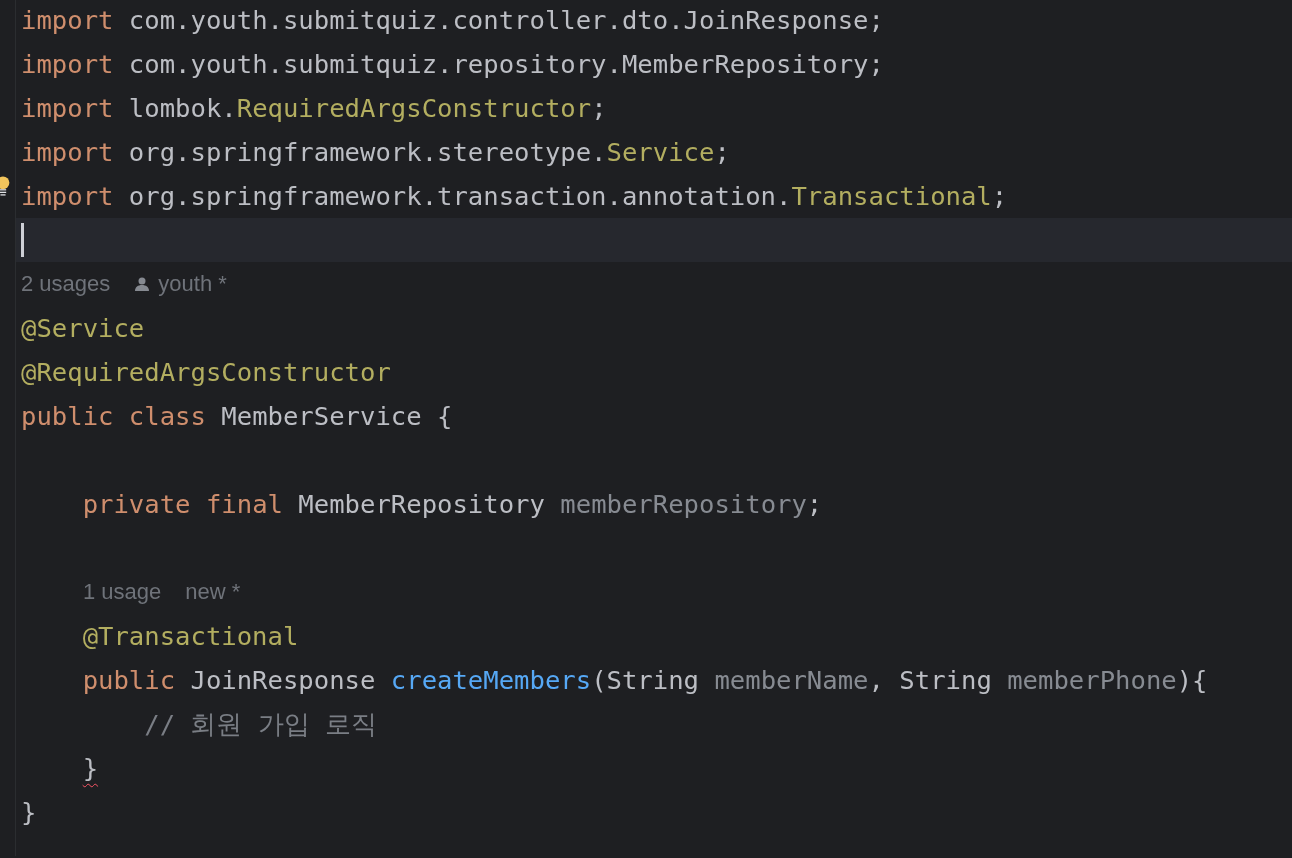 Image resolution: width=1292 pixels, height=858 pixels. Describe the element at coordinates (314, 108) in the screenshot. I see `code-line: import lombok.RequiredArgsConstructor;` at that location.